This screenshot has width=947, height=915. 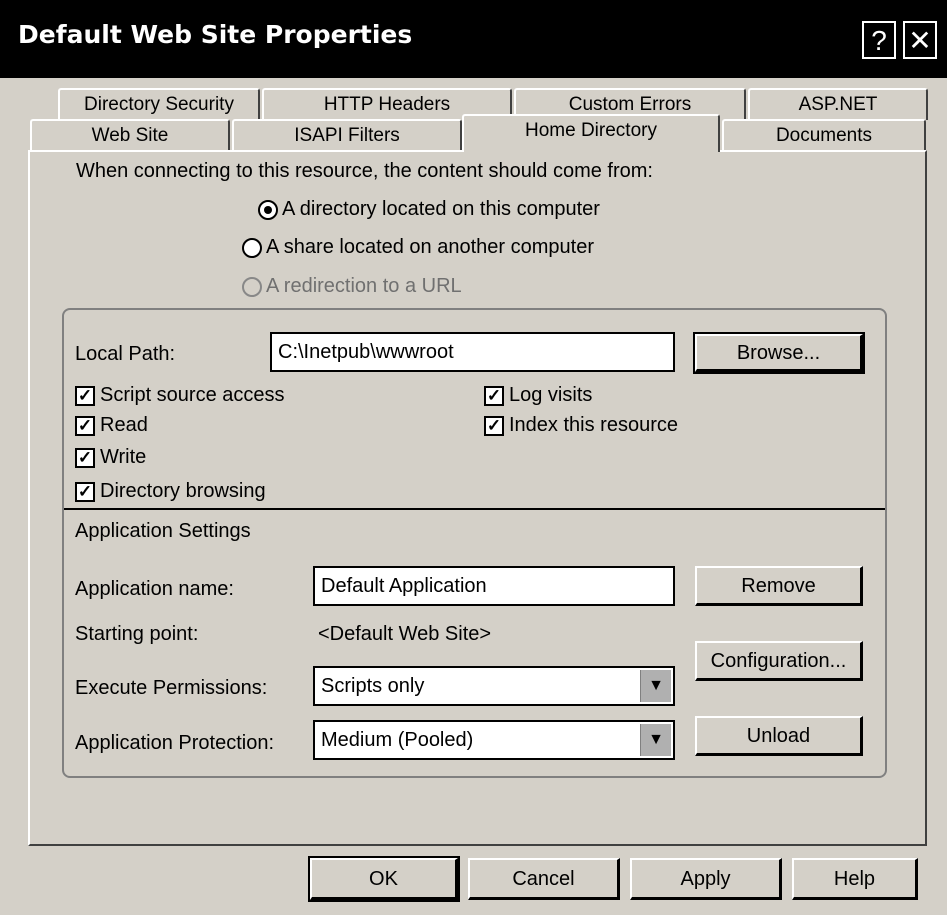 I want to click on radio-network-share: A share located on another computer, so click(x=418, y=247).